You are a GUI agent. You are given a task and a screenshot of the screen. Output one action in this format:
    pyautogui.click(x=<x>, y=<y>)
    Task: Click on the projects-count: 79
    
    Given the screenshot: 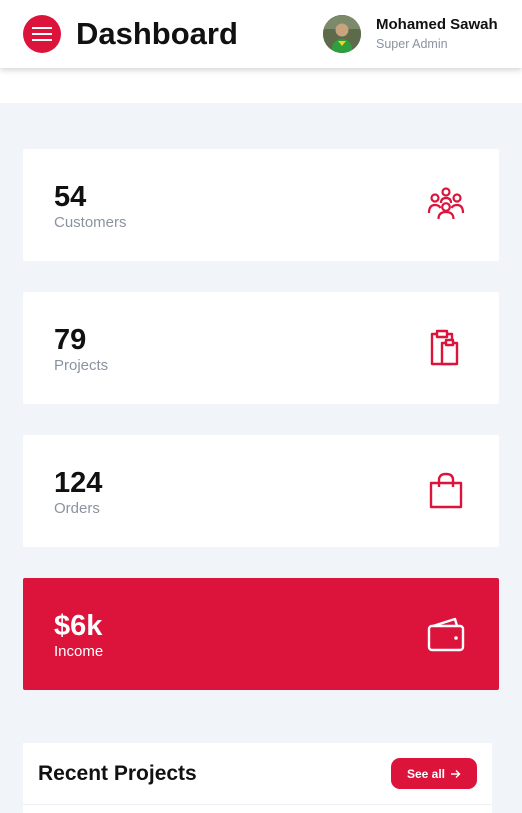 What is the action you would take?
    pyautogui.click(x=70, y=340)
    